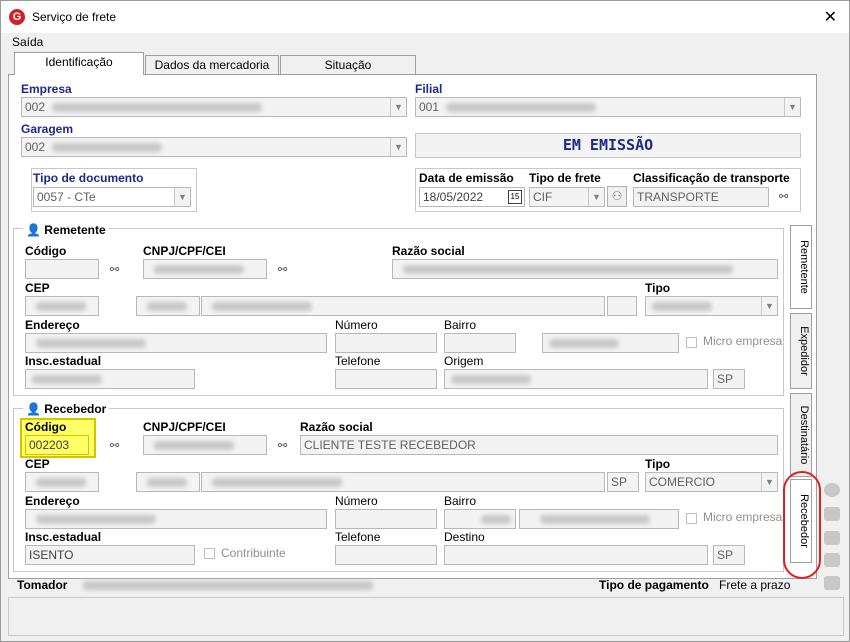 Image resolution: width=850 pixels, height=642 pixels. I want to click on recebedor-logradouro-field, so click(403, 482).